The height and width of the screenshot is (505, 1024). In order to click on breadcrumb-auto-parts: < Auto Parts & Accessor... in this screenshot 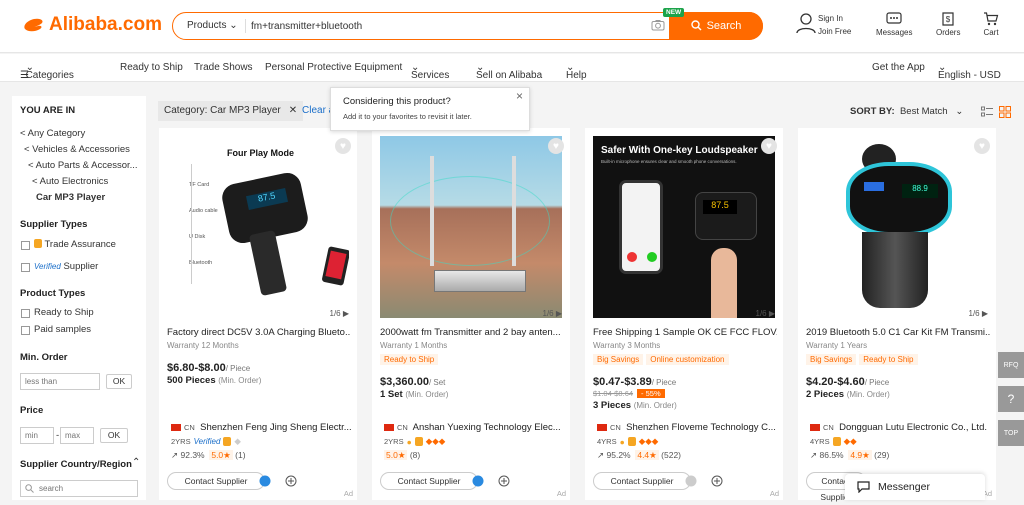, I will do `click(83, 165)`.